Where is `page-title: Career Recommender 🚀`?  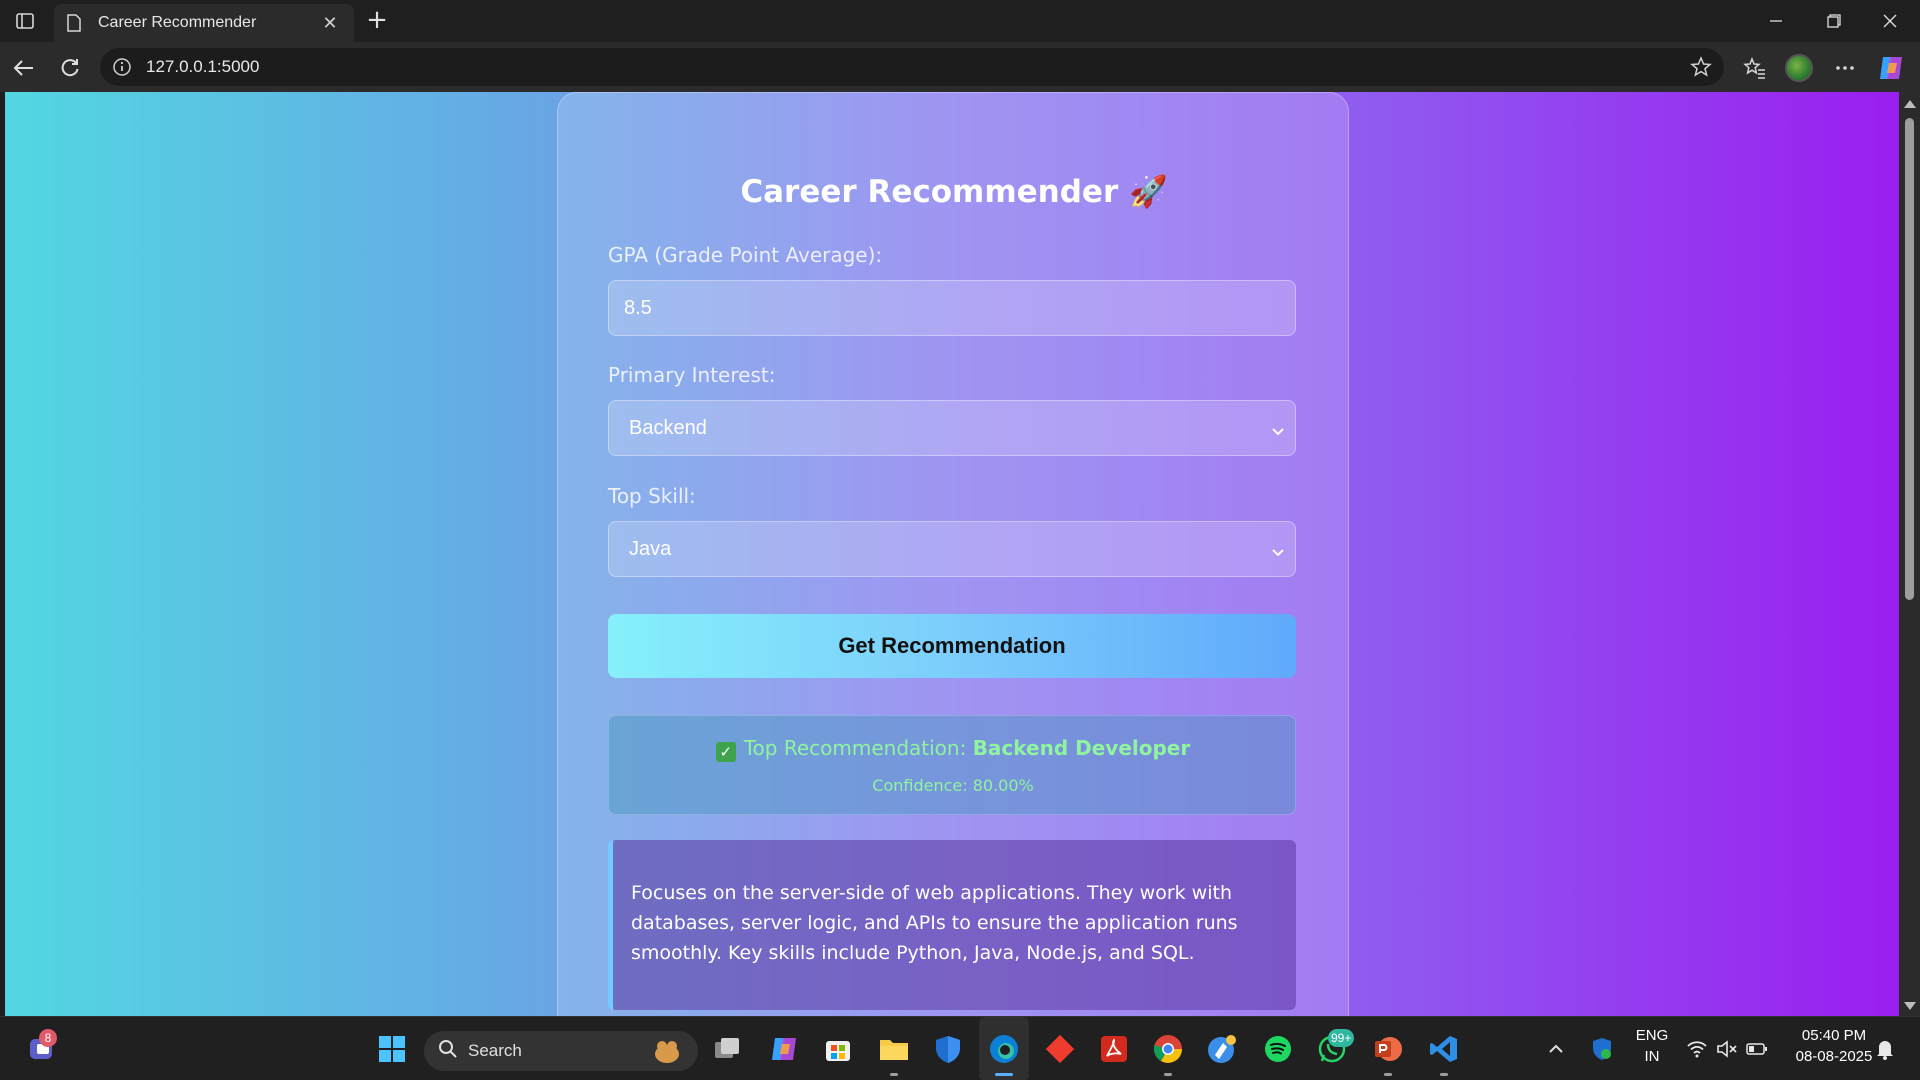
page-title: Career Recommender 🚀 is located at coordinates (954, 192).